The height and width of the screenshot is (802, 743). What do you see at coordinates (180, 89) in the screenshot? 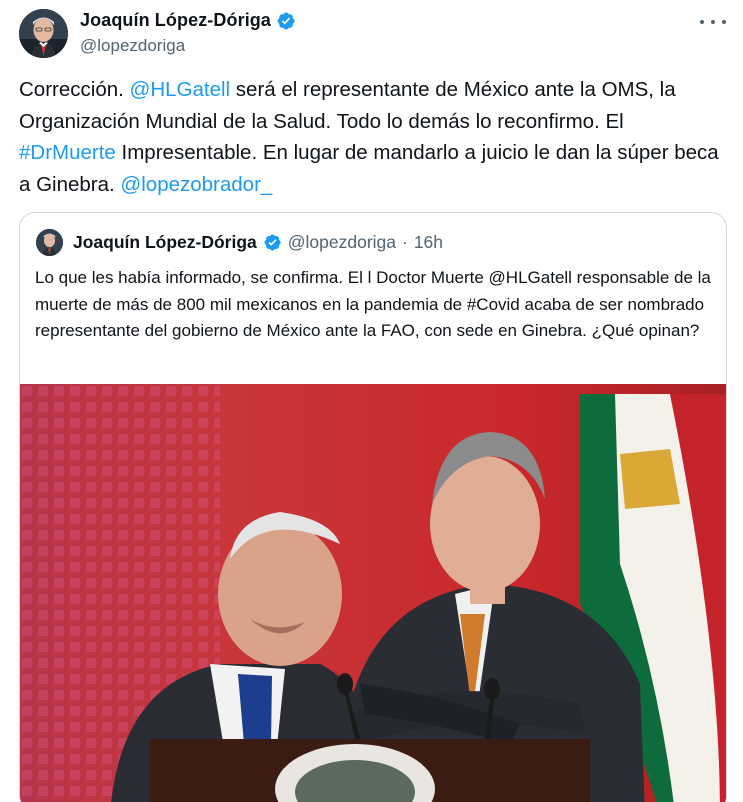
I see `mention-link-hlgatell: @HLGatell` at bounding box center [180, 89].